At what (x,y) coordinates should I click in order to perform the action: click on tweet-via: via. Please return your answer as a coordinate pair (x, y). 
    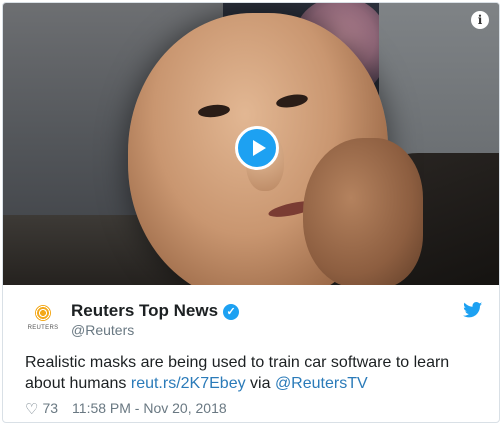
    Looking at the image, I should click on (260, 383).